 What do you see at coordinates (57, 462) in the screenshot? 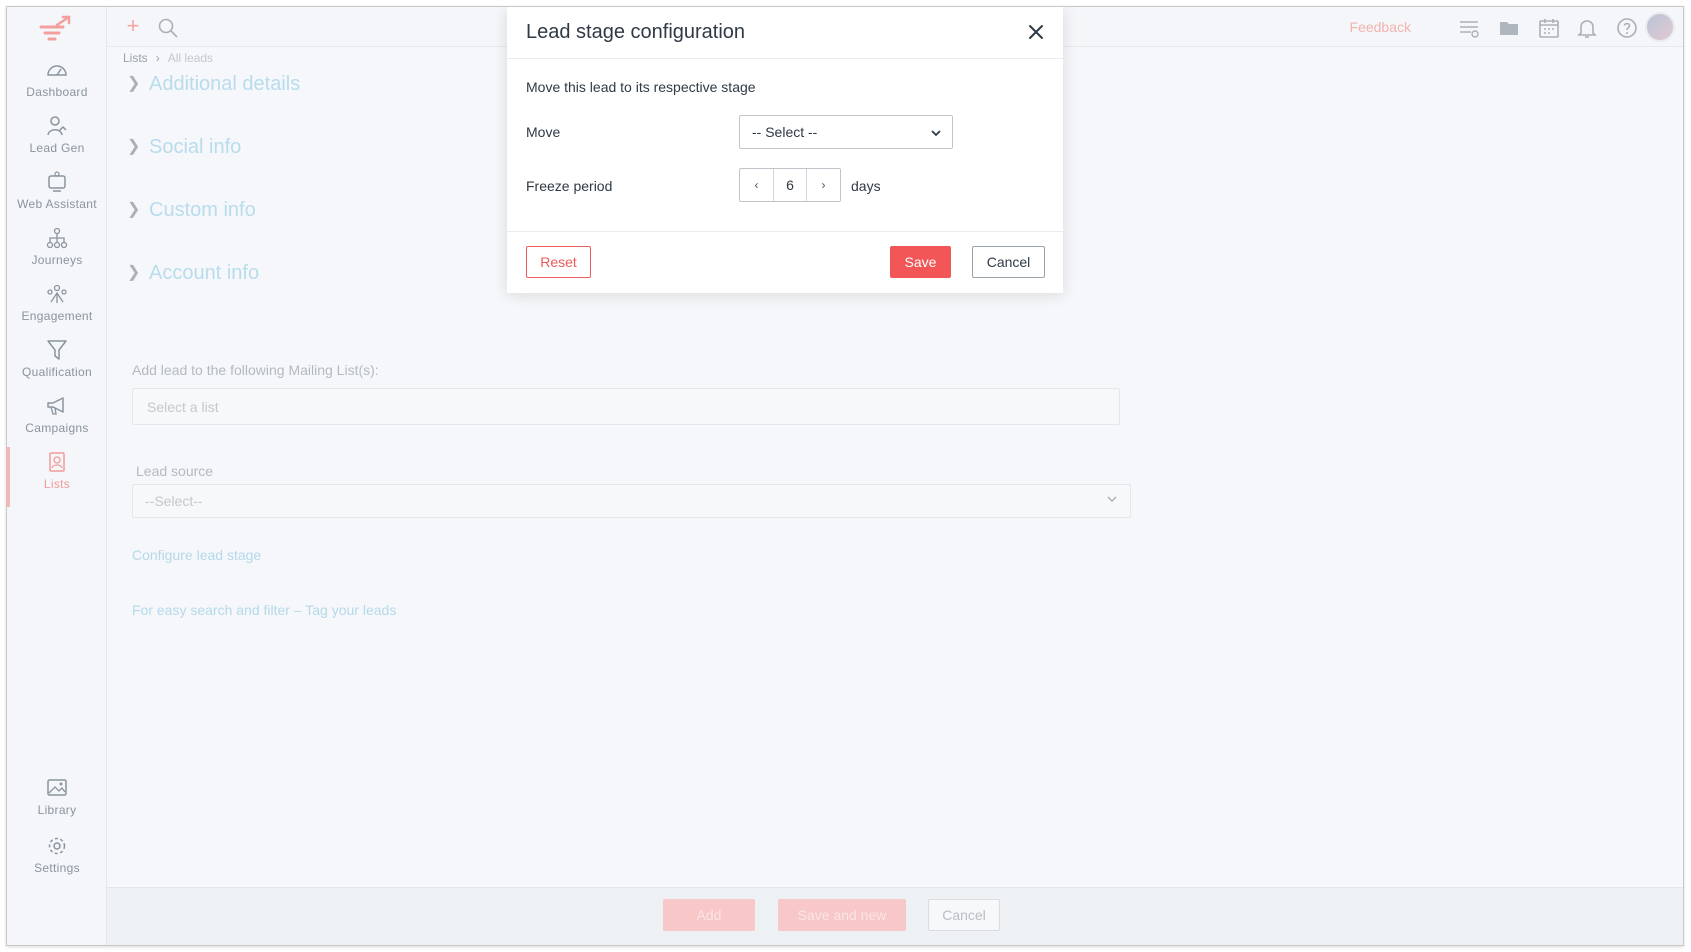
I see `contact-card-icon` at bounding box center [57, 462].